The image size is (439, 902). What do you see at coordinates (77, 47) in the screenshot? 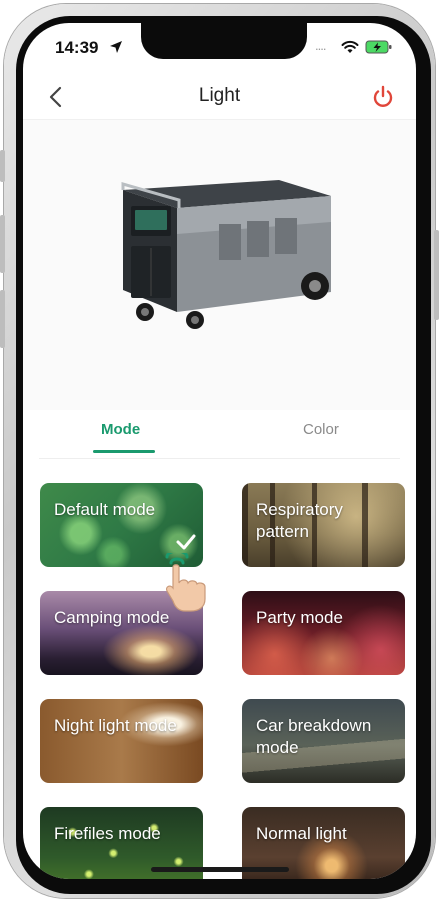
I see `status-time: 14:39` at bounding box center [77, 47].